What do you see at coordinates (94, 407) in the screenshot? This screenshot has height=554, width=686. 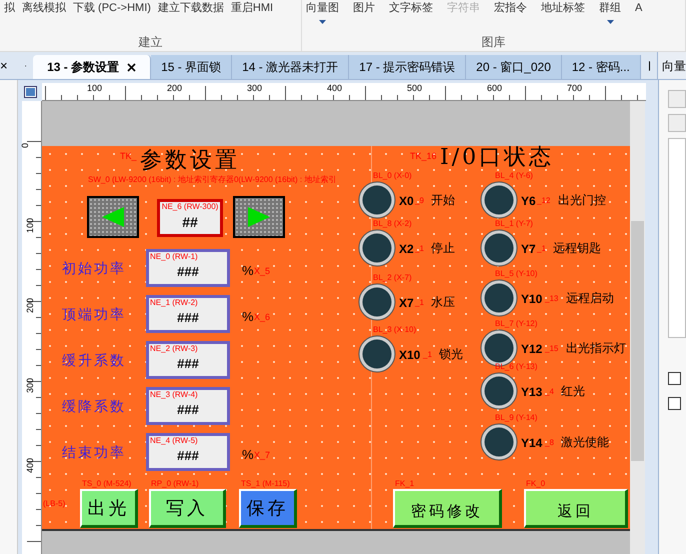 I see `parameter-label: 缓降系数` at bounding box center [94, 407].